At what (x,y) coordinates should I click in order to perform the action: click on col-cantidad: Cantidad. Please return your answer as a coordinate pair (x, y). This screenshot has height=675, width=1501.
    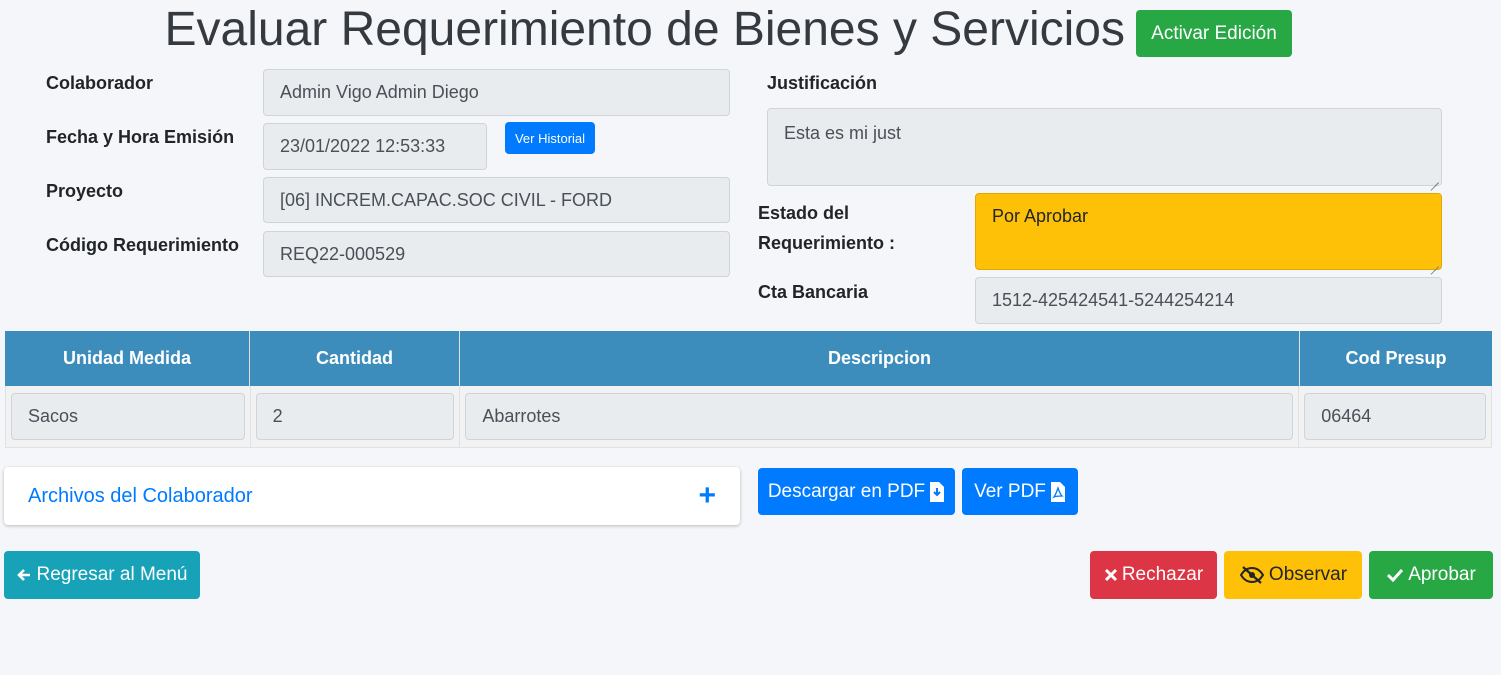
    Looking at the image, I should click on (355, 358).